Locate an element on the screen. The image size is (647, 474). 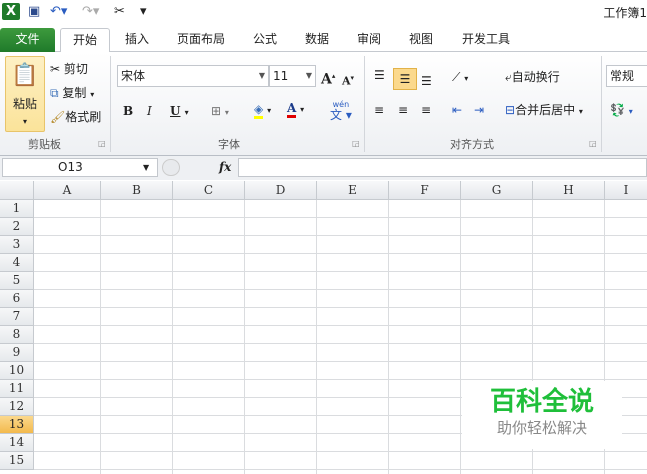
font-size-select: 11 ▼ is located at coordinates (292, 76).